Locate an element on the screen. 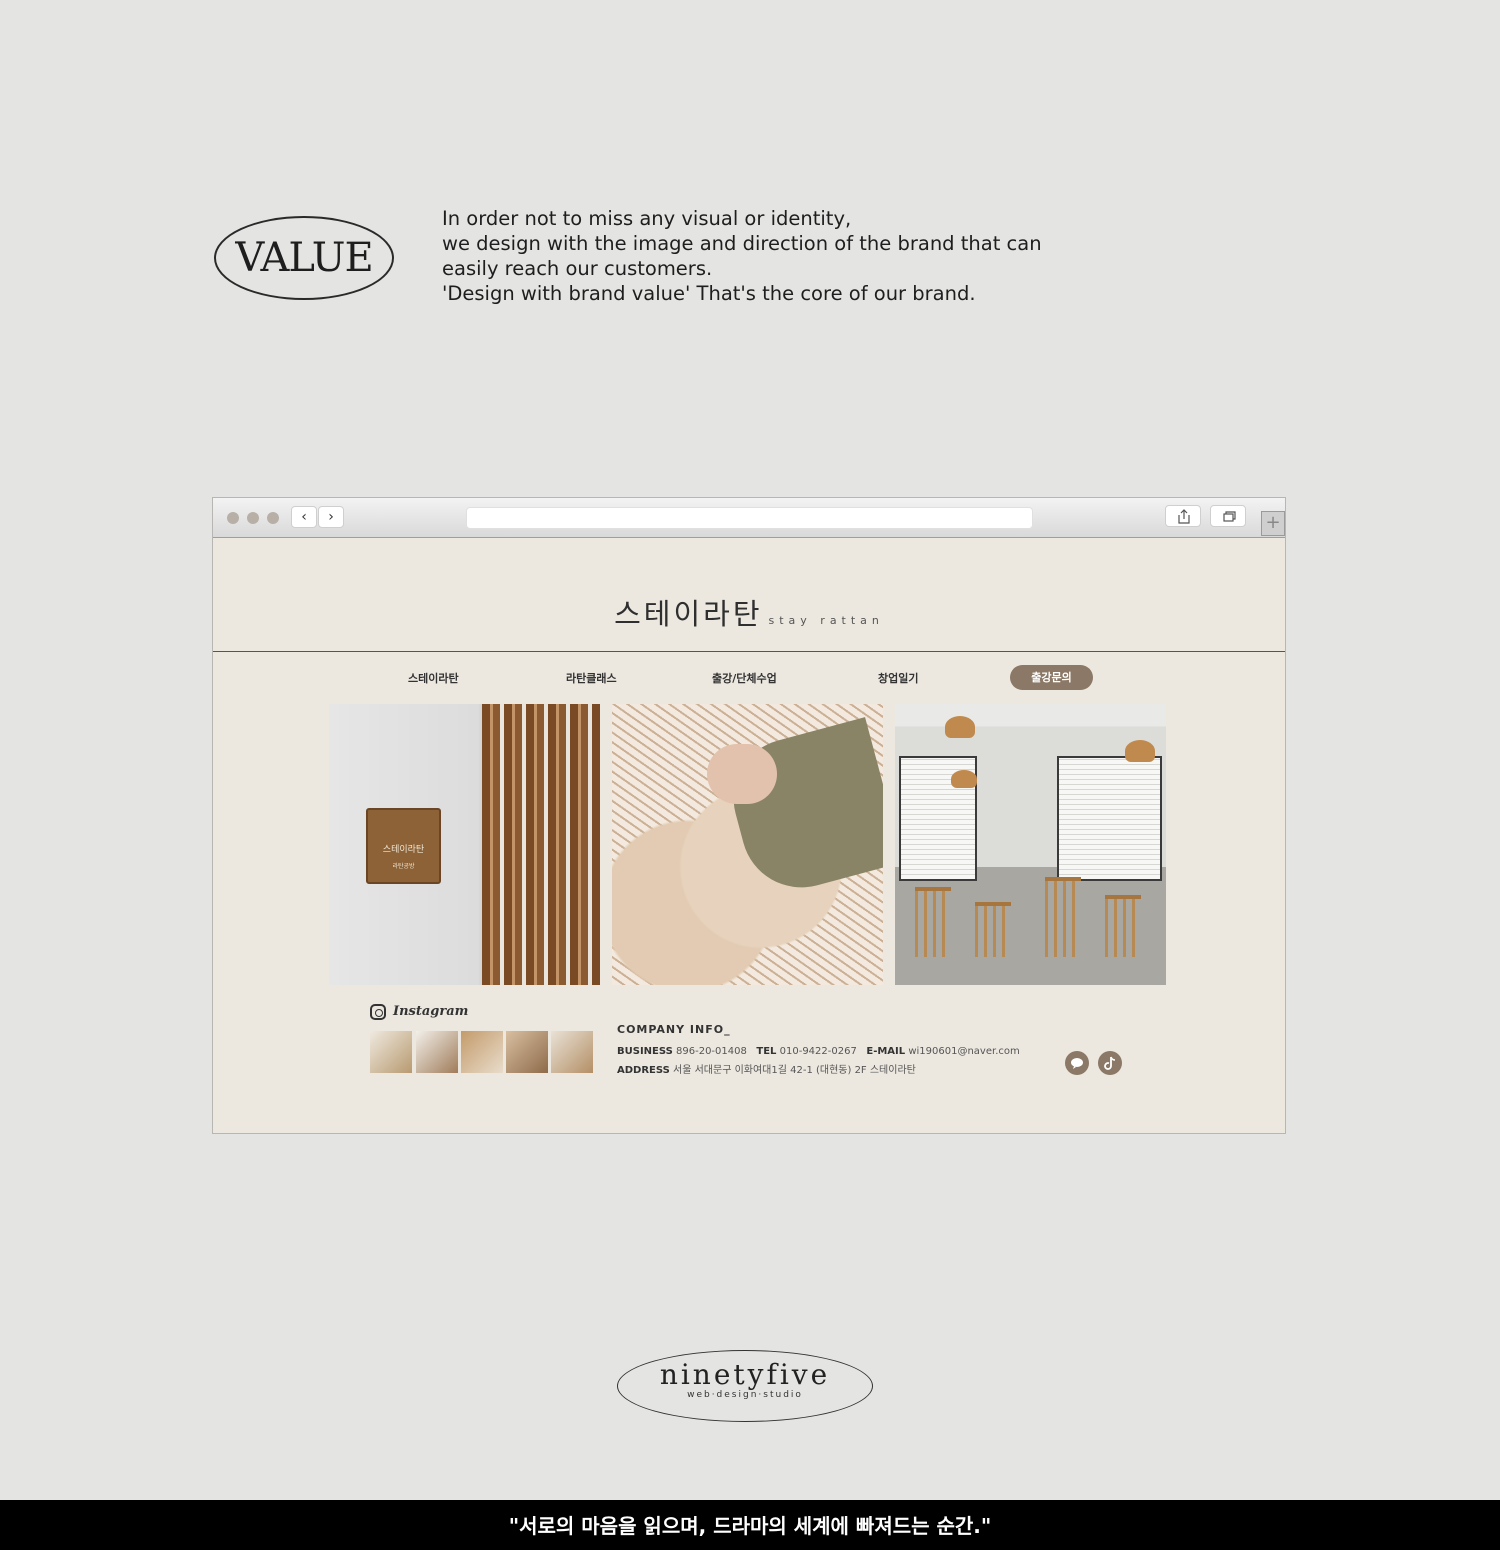  share-icon is located at coordinates (1184, 516).